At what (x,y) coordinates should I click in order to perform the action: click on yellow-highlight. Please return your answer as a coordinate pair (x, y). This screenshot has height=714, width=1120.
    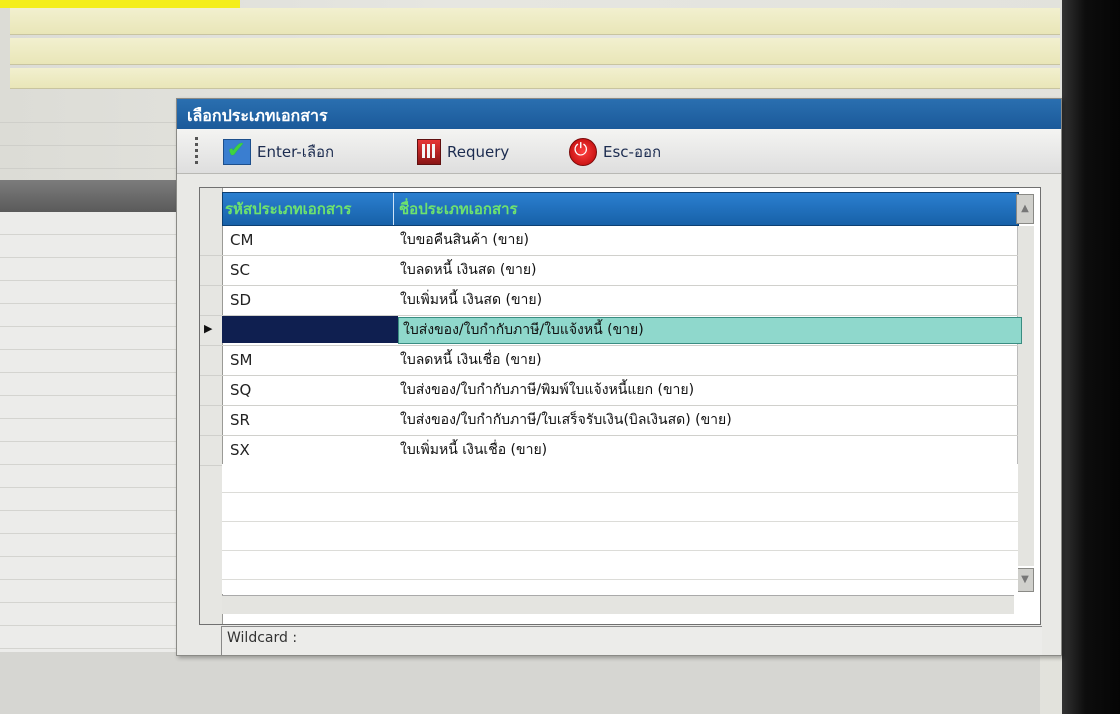
    Looking at the image, I should click on (120, 4).